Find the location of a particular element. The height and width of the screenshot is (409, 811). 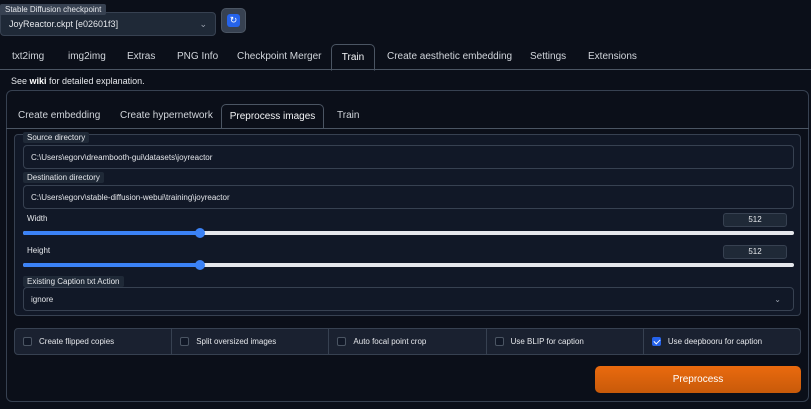

checkbox-checked is located at coordinates (656, 341).